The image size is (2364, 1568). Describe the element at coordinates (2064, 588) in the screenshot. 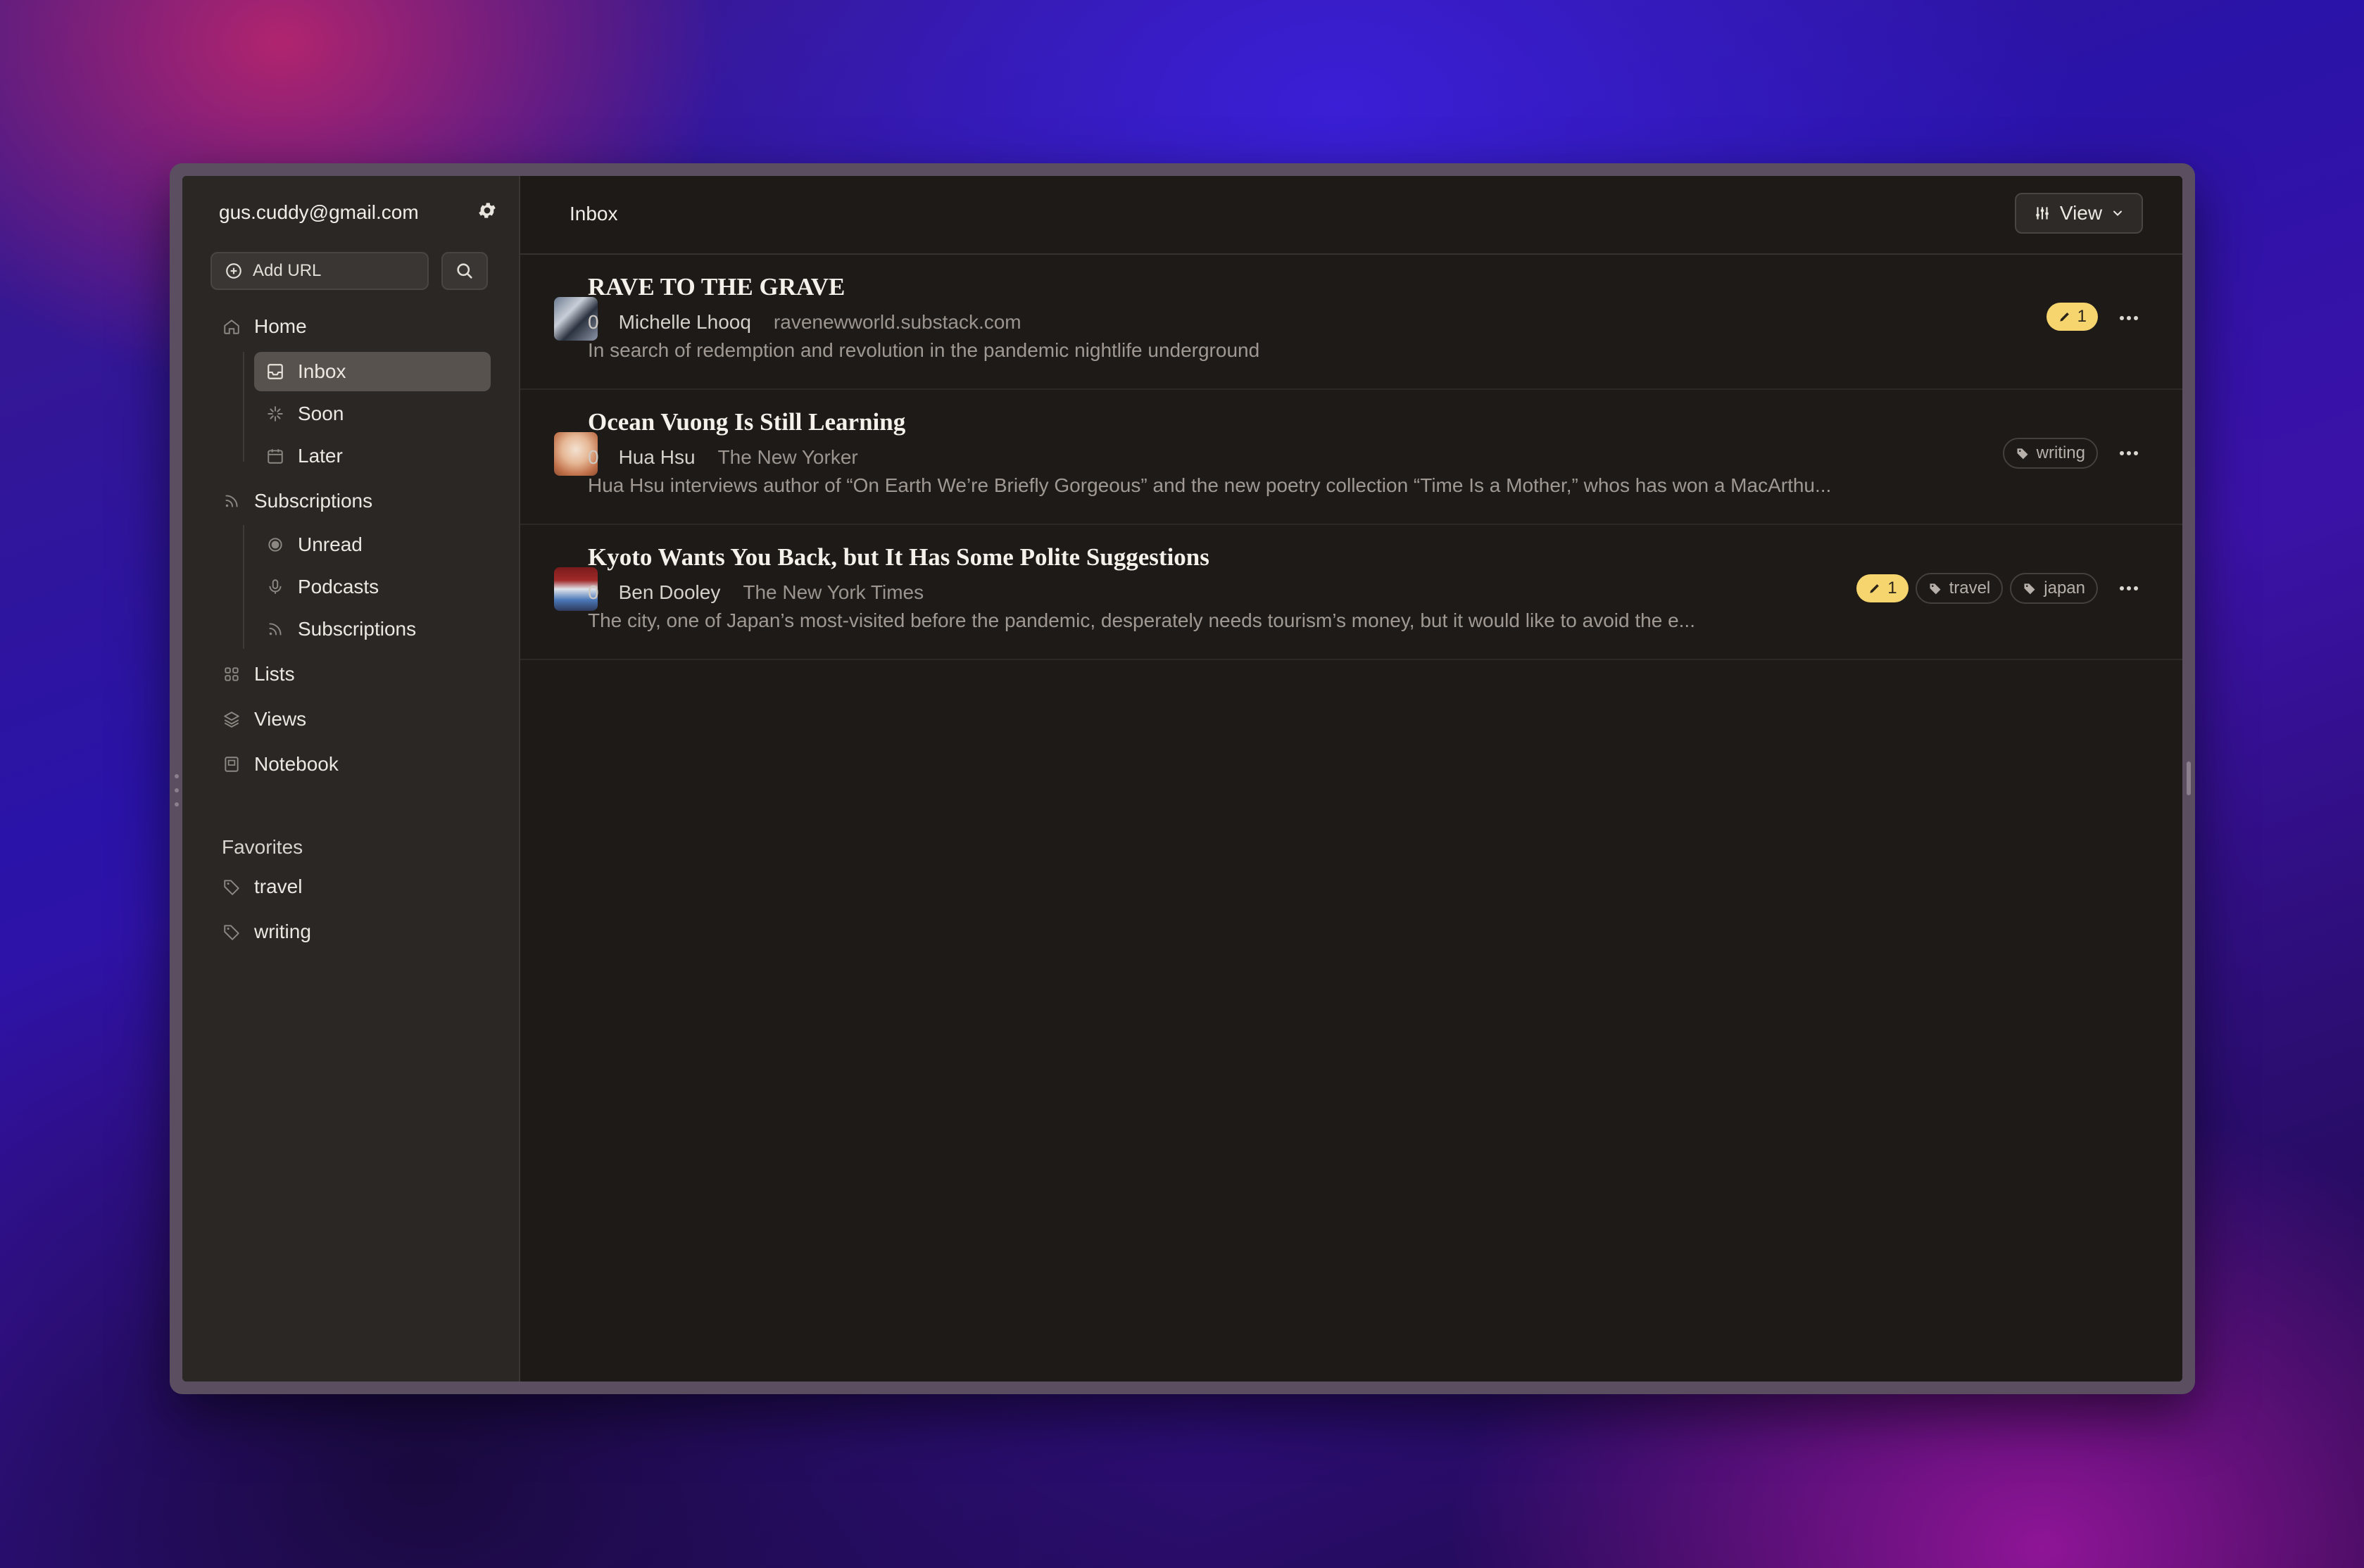

I see `tag-label: japan` at that location.